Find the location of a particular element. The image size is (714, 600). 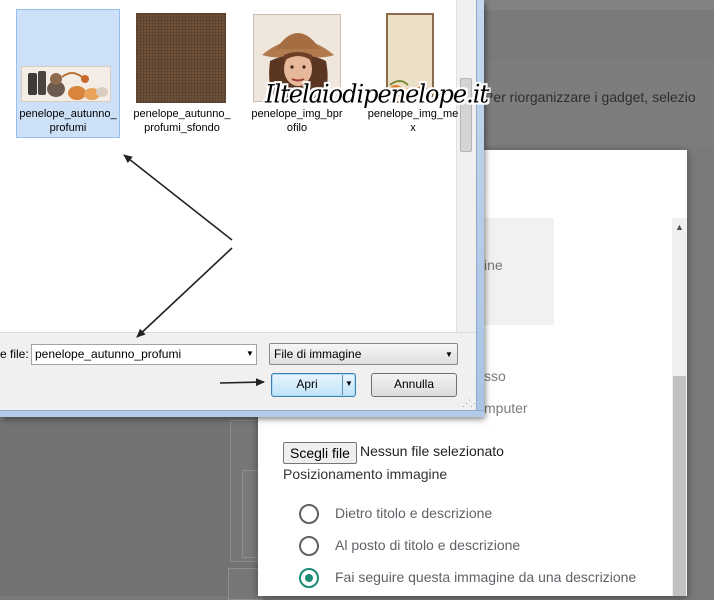

file-name-label: penelope_img_mex is located at coordinates (413, 121).